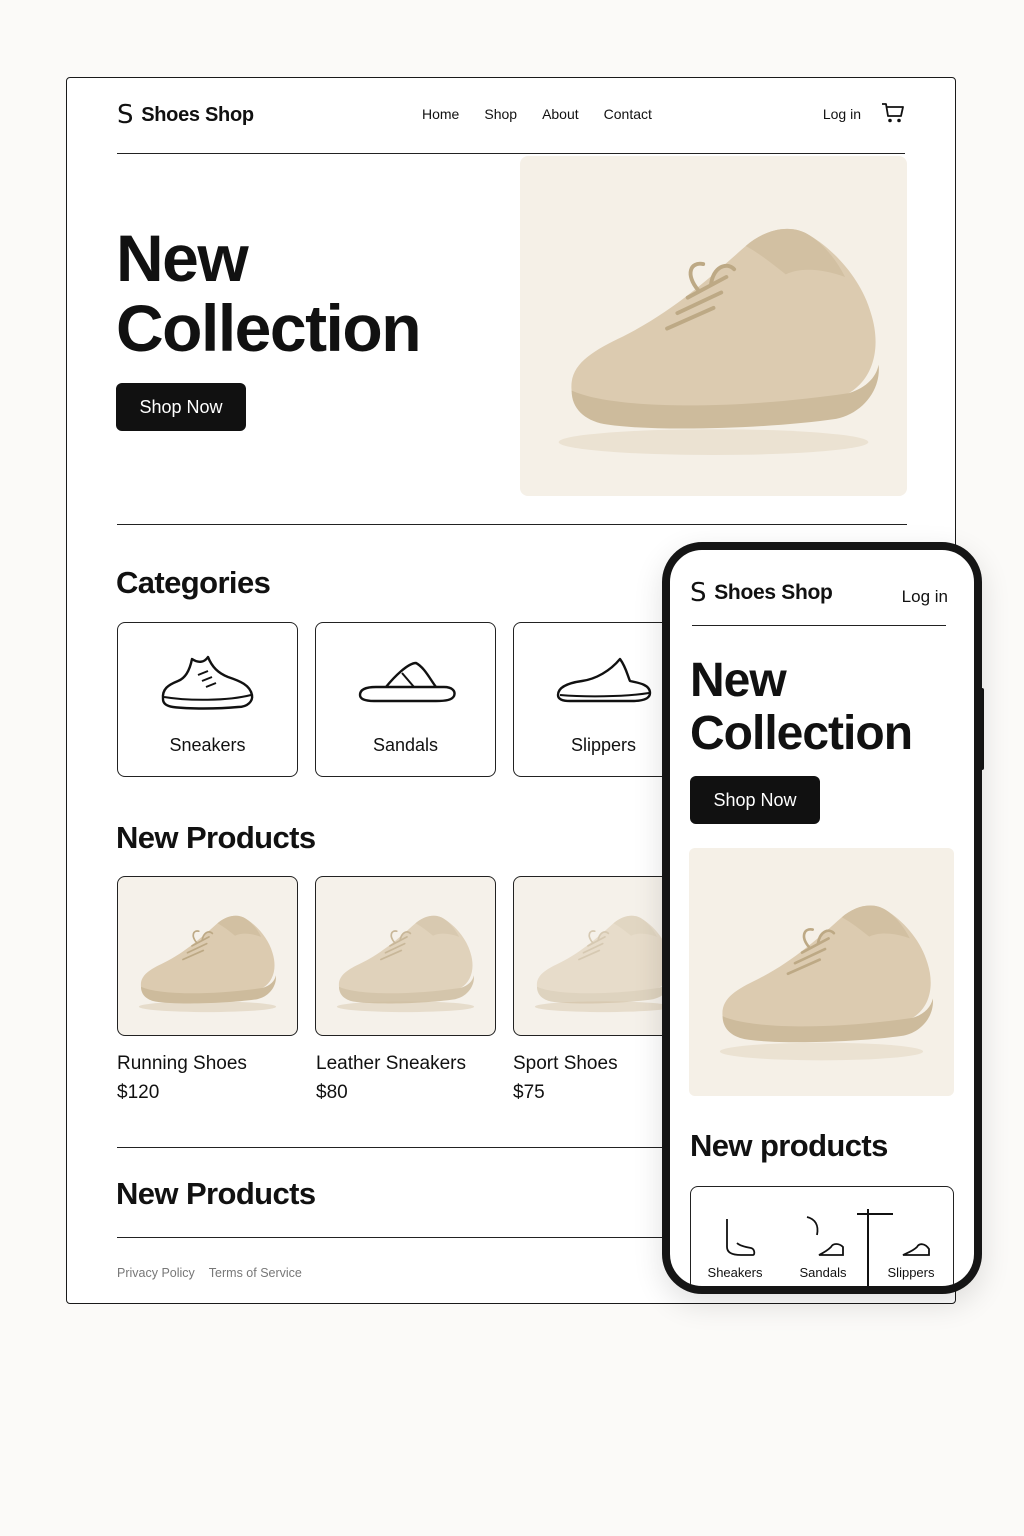 The image size is (1024, 1536). Describe the element at coordinates (156, 1273) in the screenshot. I see `privacy-policy-link: Privacy Policy` at that location.